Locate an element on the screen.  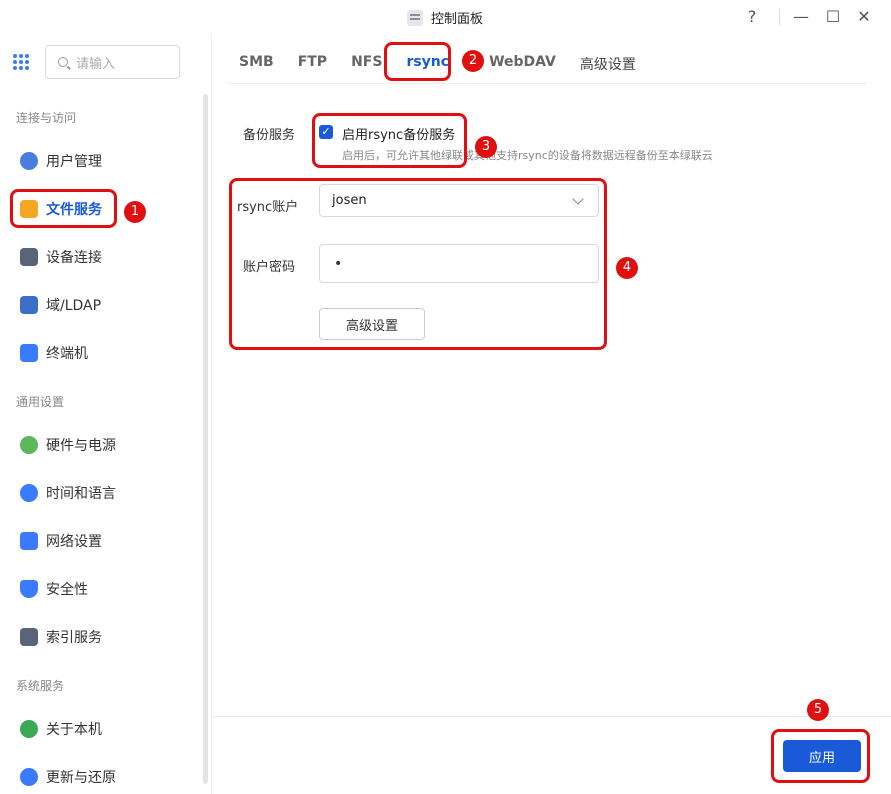
annotation-marker-5: 5 is located at coordinates (818, 710).